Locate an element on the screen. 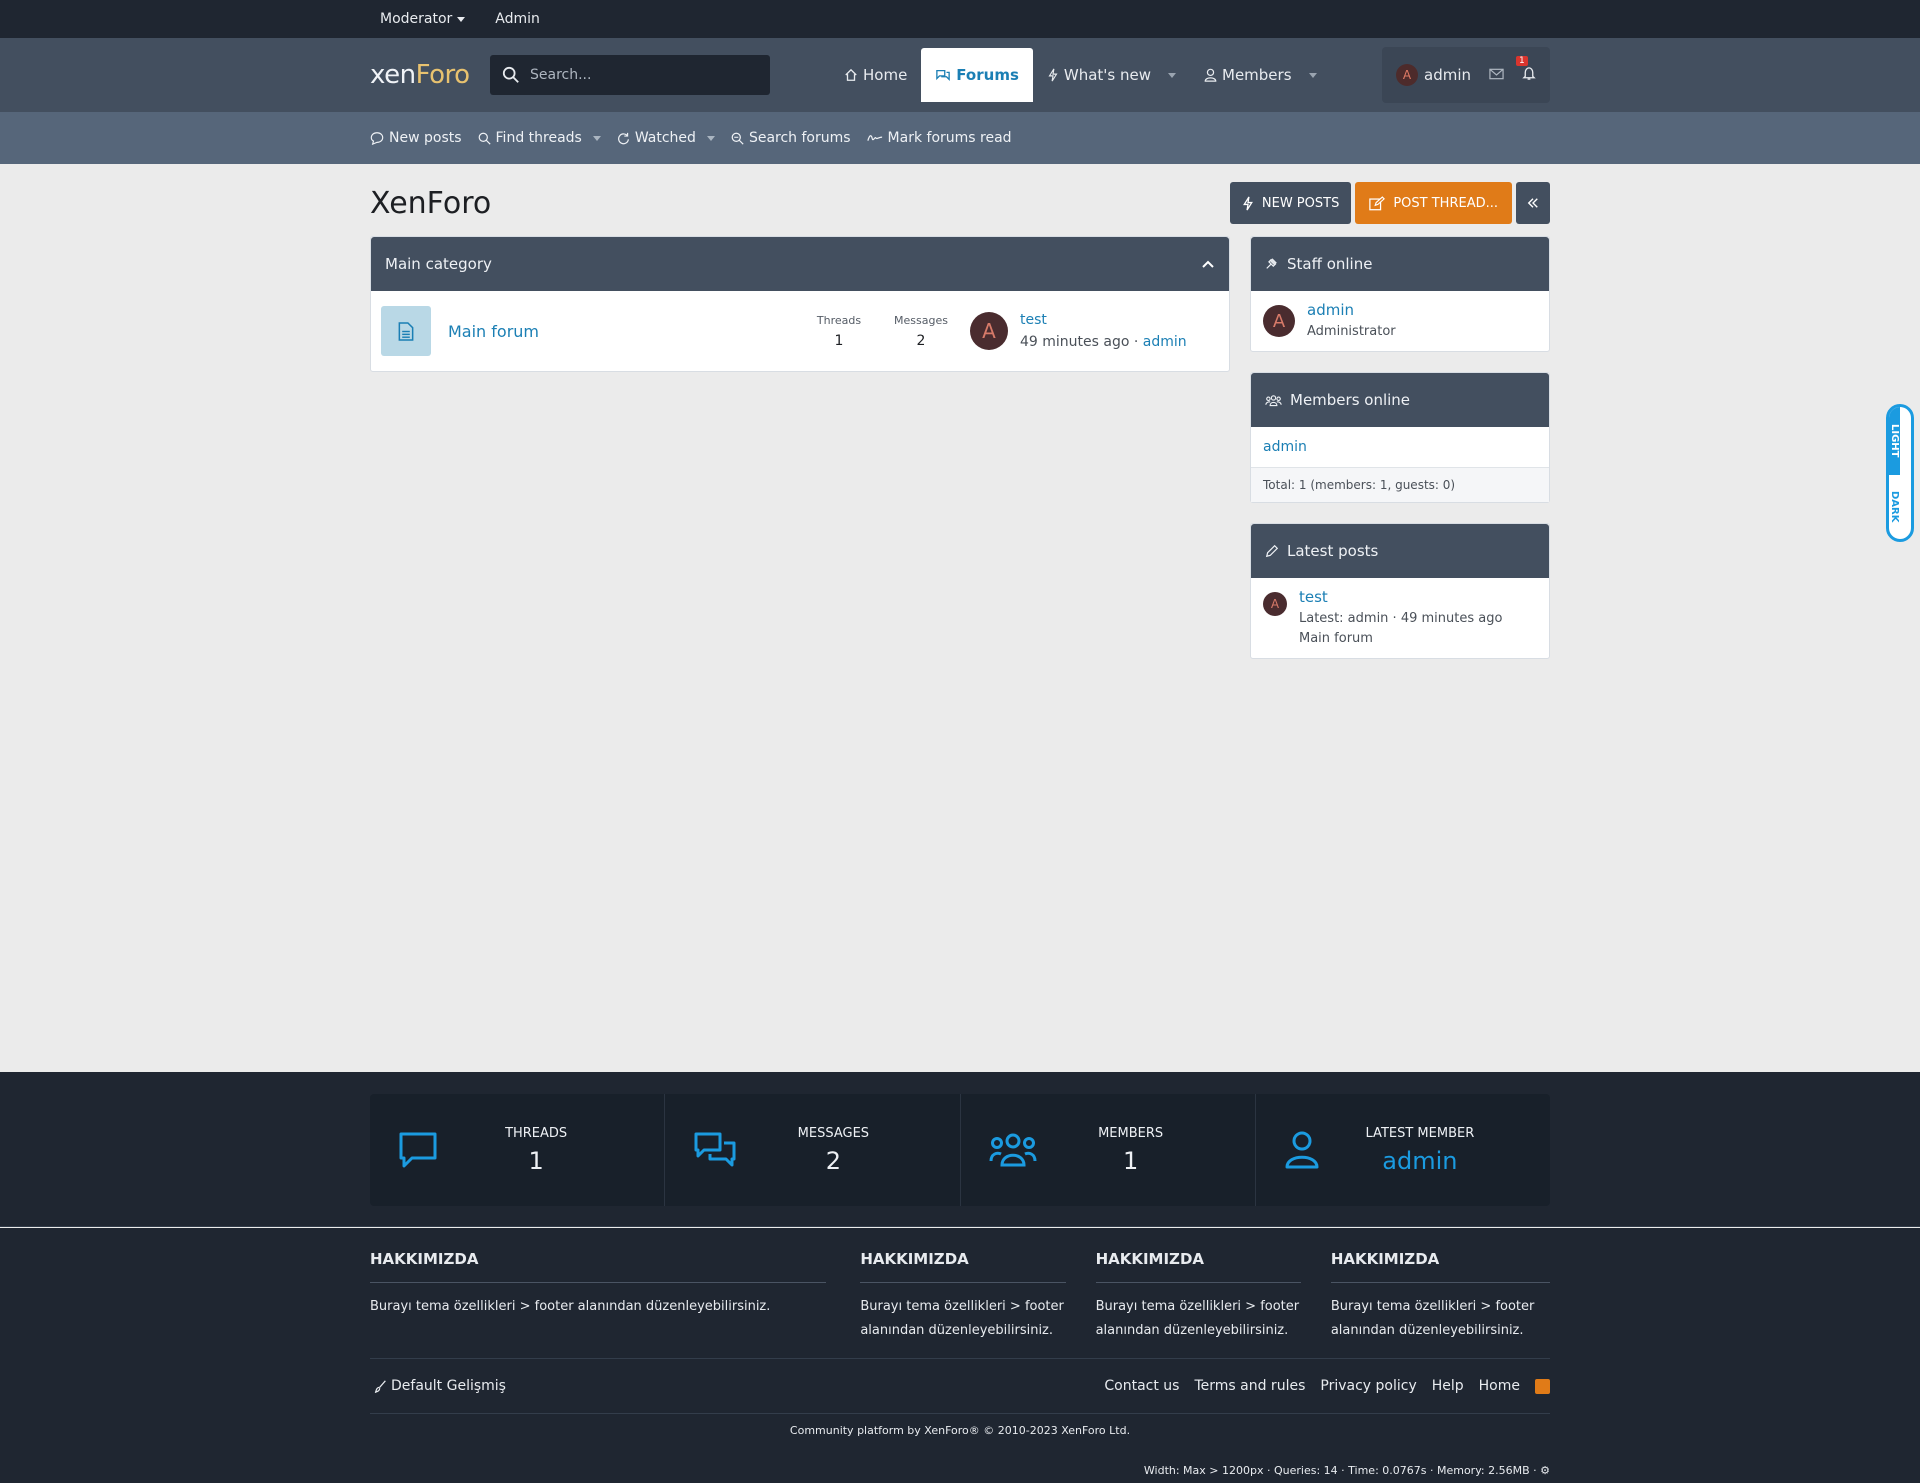  contact-link: Contact us is located at coordinates (1141, 1386).